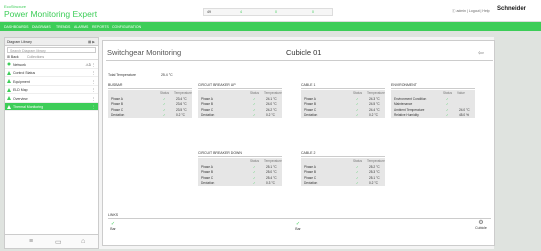 Image resolution: width=541 pixels, height=251 pixels. Describe the element at coordinates (51, 106) in the screenshot. I see `sidebar-item-thermal-monitoring: Thermal Monitoring ⋮` at that location.